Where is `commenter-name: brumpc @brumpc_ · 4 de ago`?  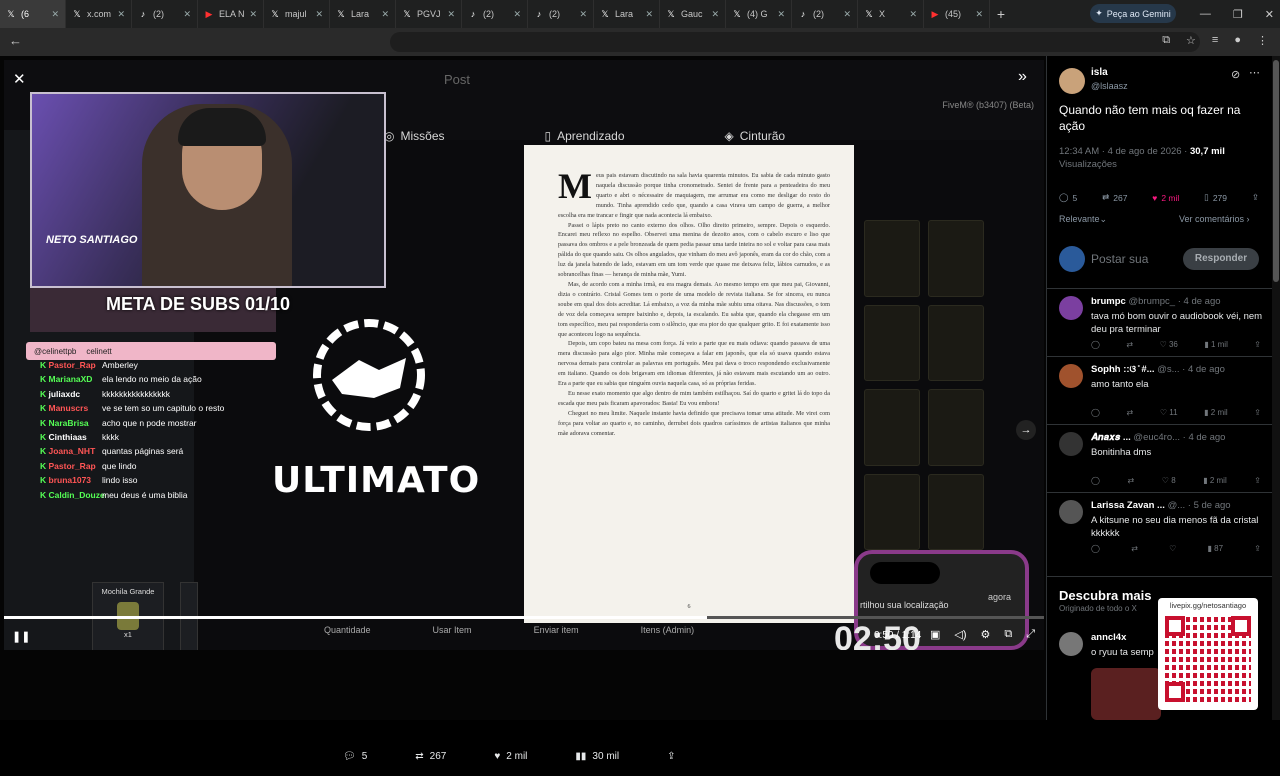 commenter-name: brumpc @brumpc_ · 4 de ago is located at coordinates (1179, 301).